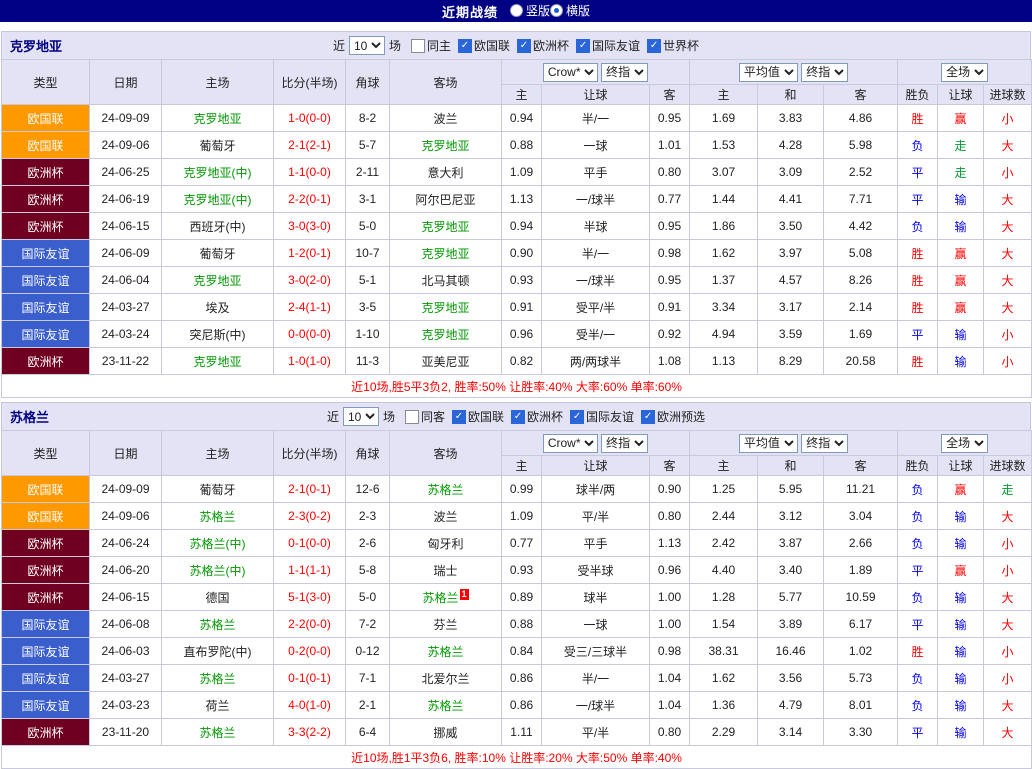 The height and width of the screenshot is (769, 1032). I want to click on match-score: 5-1(3-0), so click(309, 597).